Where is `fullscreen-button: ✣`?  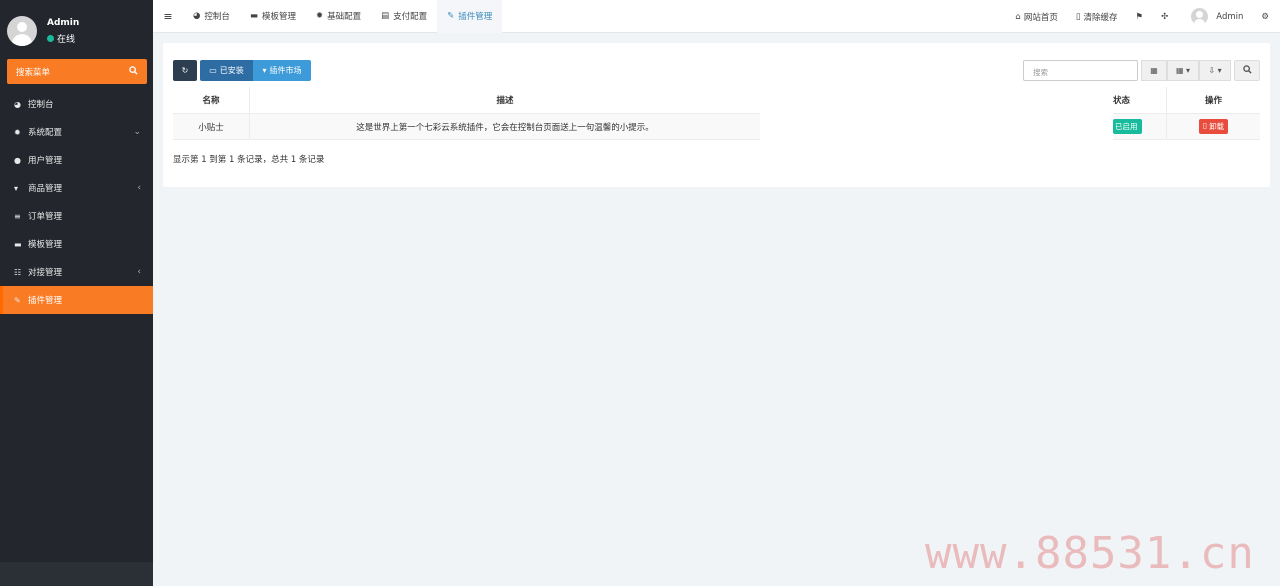
fullscreen-button: ✣ is located at coordinates (1164, 16).